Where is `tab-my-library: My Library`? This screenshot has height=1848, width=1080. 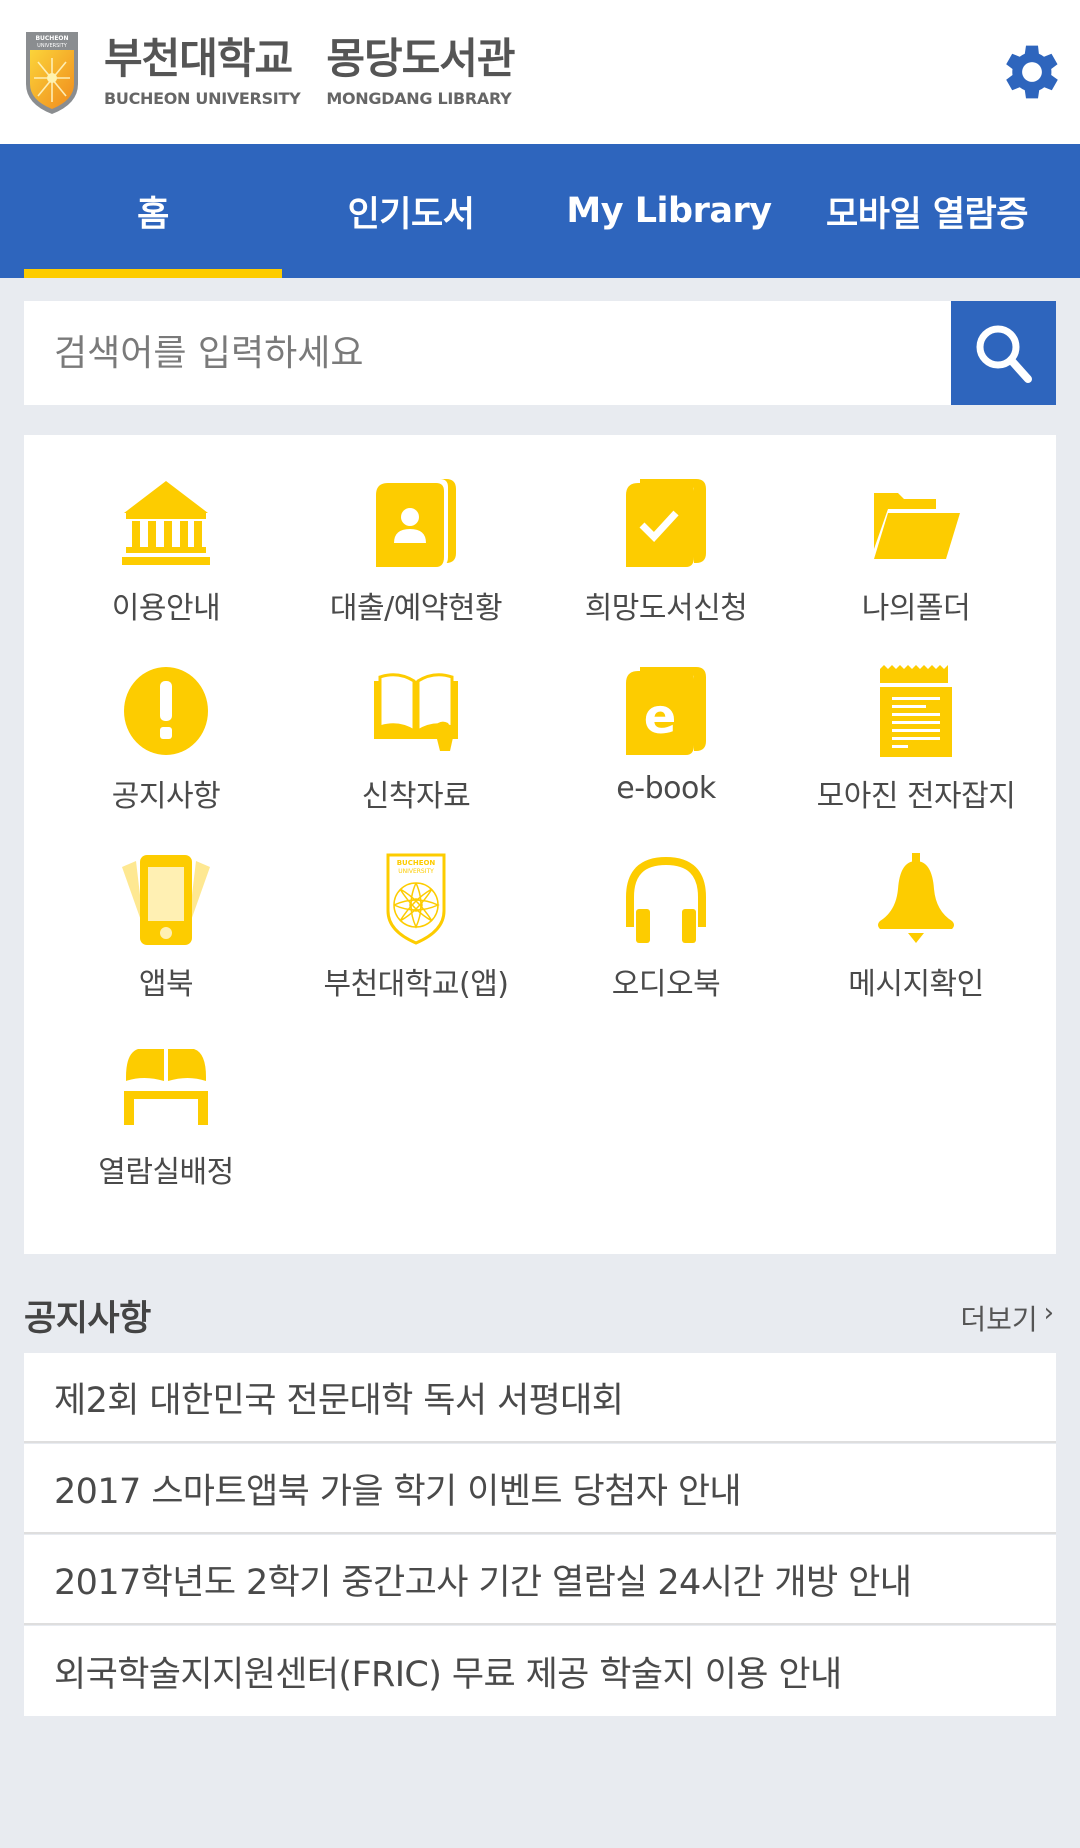
tab-my-library: My Library is located at coordinates (669, 211).